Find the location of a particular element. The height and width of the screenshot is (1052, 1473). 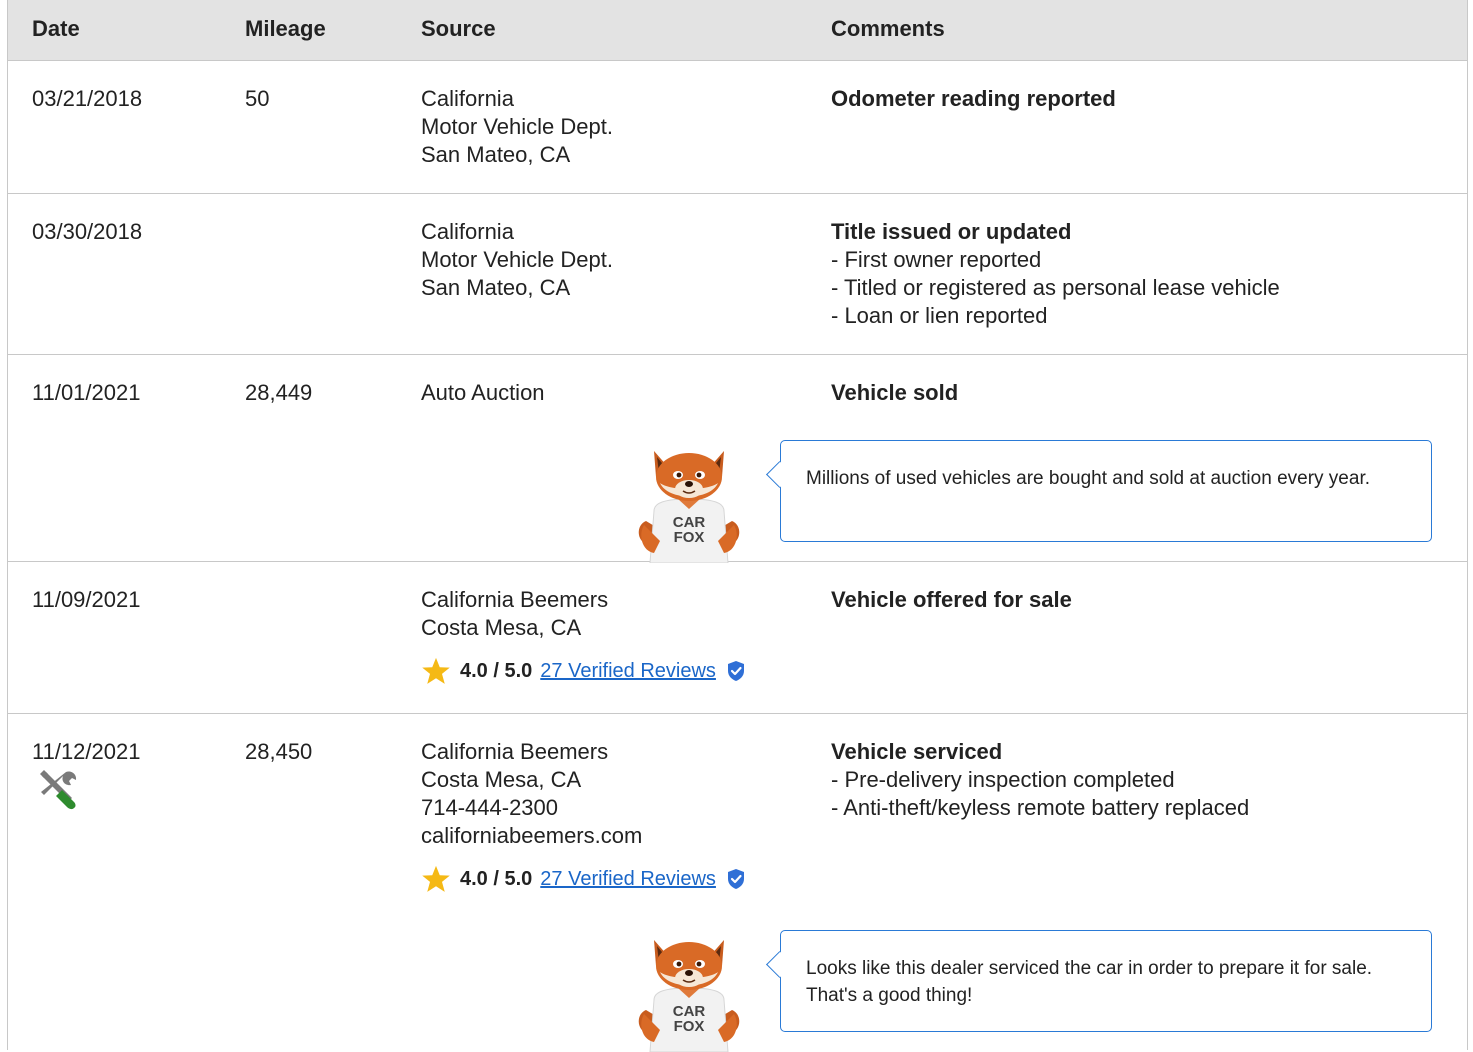

row-mileage: 28,449 is located at coordinates (279, 392).